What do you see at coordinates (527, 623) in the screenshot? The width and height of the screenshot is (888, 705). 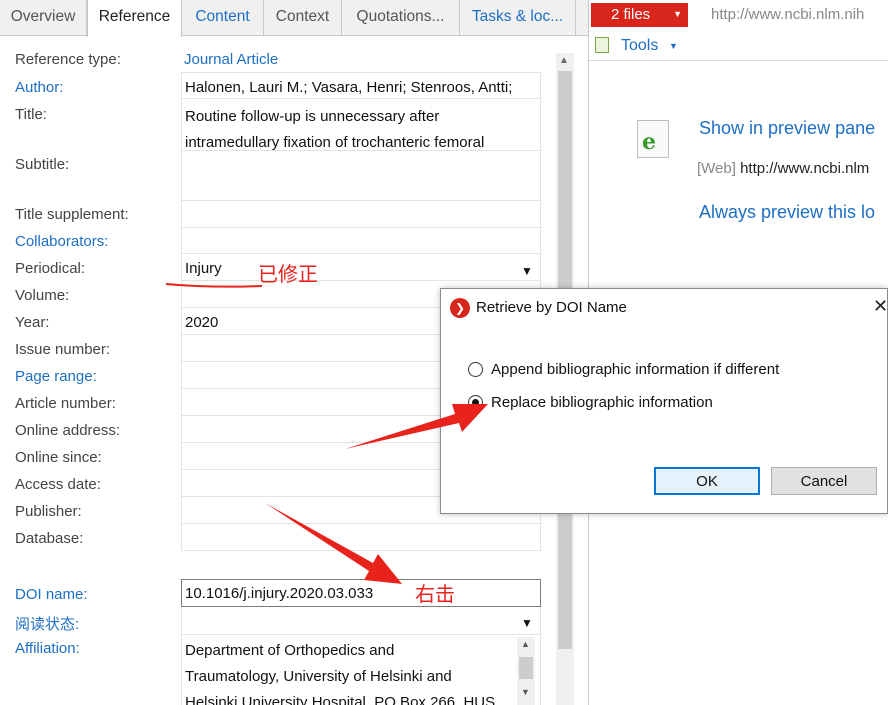 I see `reading-status-dropdown-icon: ▼` at bounding box center [527, 623].